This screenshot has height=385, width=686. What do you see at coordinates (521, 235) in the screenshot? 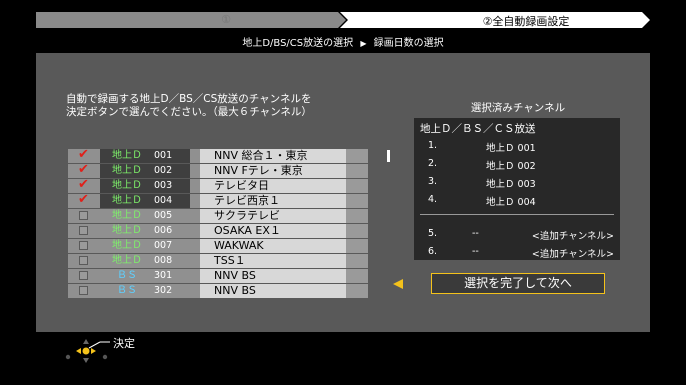
I see `empty-channel-slot: 5. -- <追加チャンネル>` at bounding box center [521, 235].